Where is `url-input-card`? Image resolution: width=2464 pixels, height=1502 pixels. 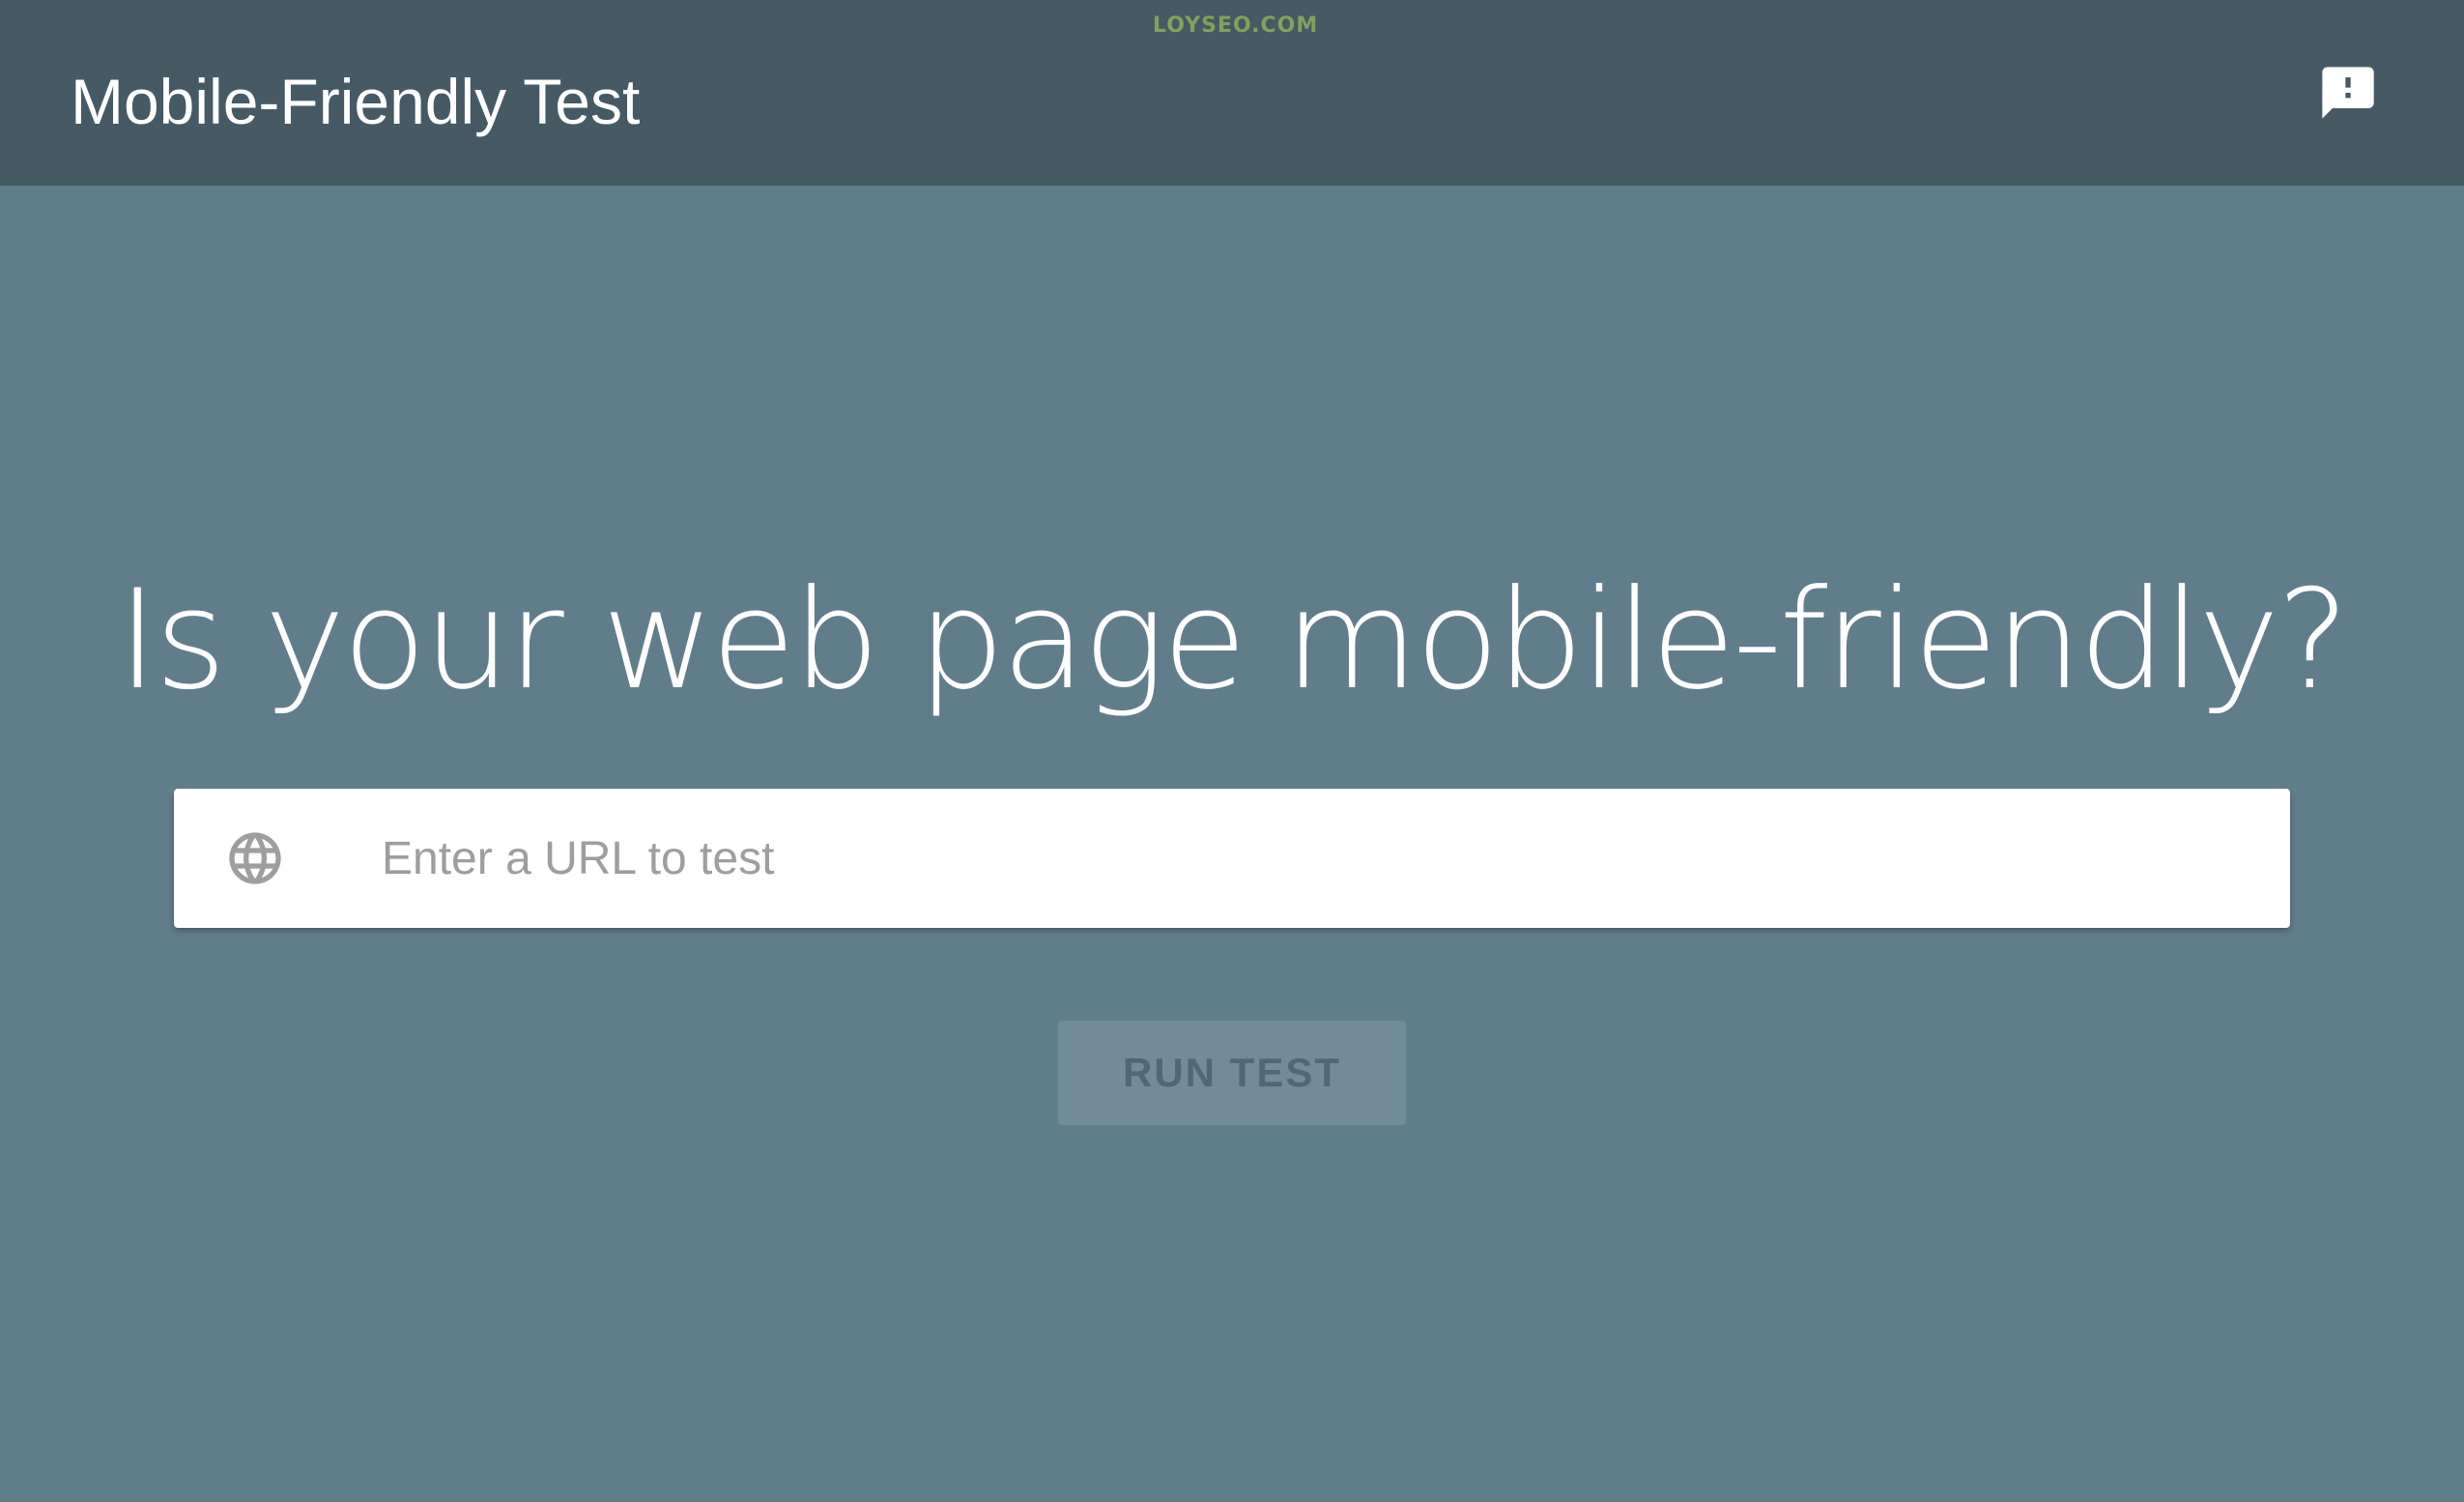
url-input-card is located at coordinates (1232, 858).